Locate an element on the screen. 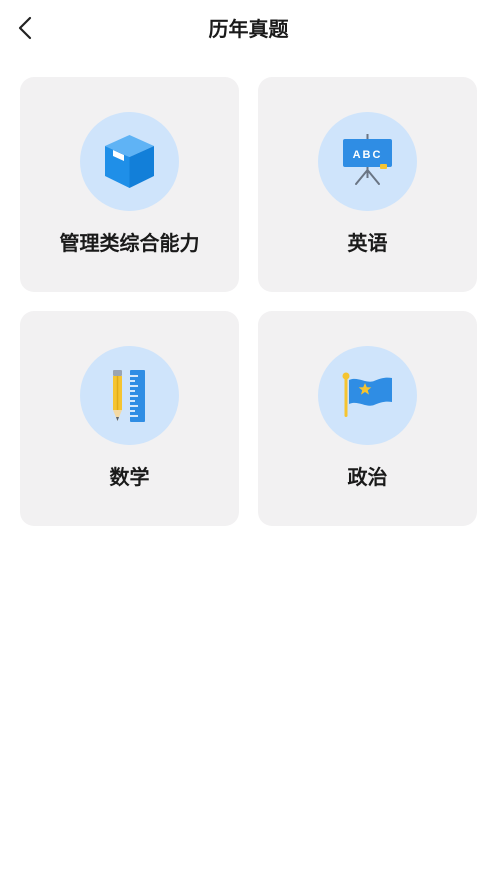  category-card-math: 数学 is located at coordinates (129, 418).